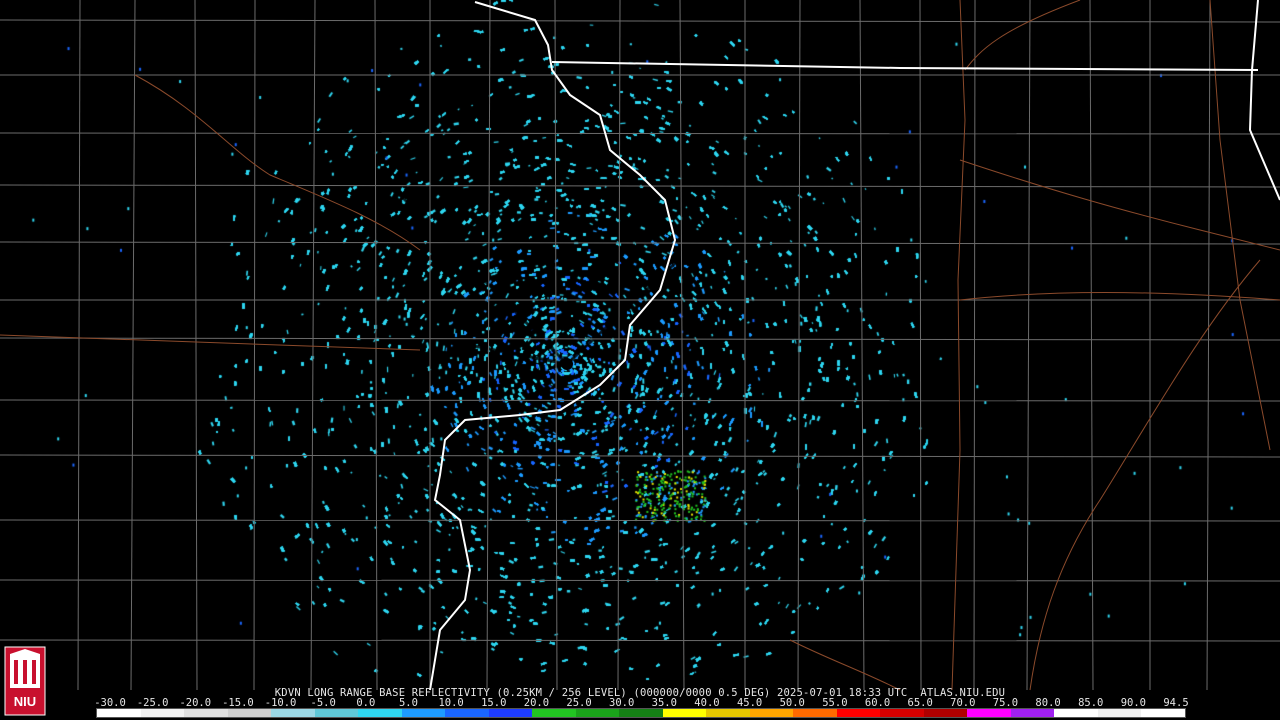  Describe the element at coordinates (1264, 100) in the screenshot. I see `state-line-east` at that location.